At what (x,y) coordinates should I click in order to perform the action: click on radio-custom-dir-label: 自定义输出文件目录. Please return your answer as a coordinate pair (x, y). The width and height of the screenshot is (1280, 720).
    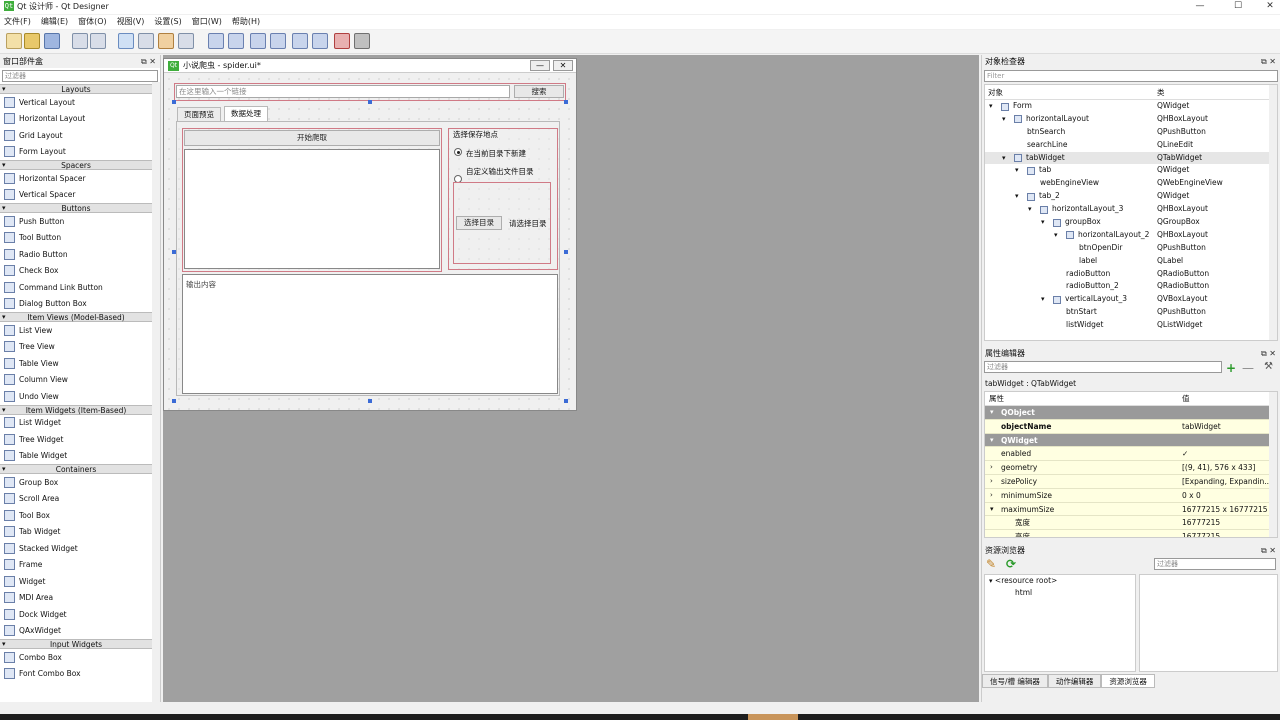
    Looking at the image, I should click on (500, 171).